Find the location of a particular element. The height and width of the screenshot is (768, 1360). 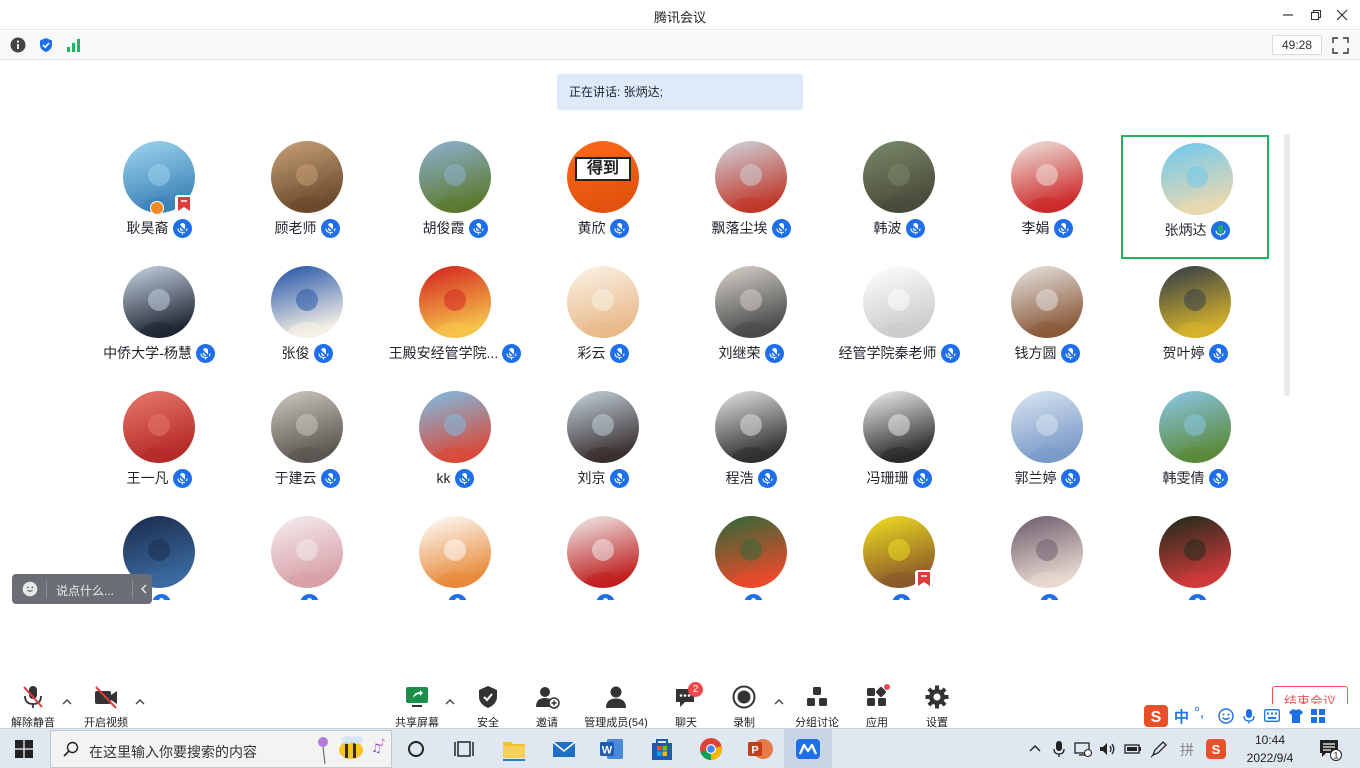

punctuation-icon: °, is located at coordinates (1199, 712).